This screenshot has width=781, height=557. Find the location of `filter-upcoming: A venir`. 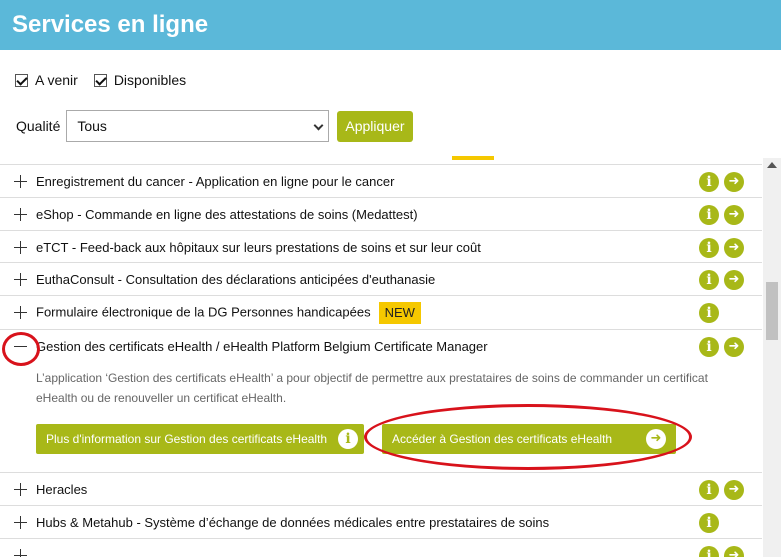

filter-upcoming: A venir is located at coordinates (46, 80).